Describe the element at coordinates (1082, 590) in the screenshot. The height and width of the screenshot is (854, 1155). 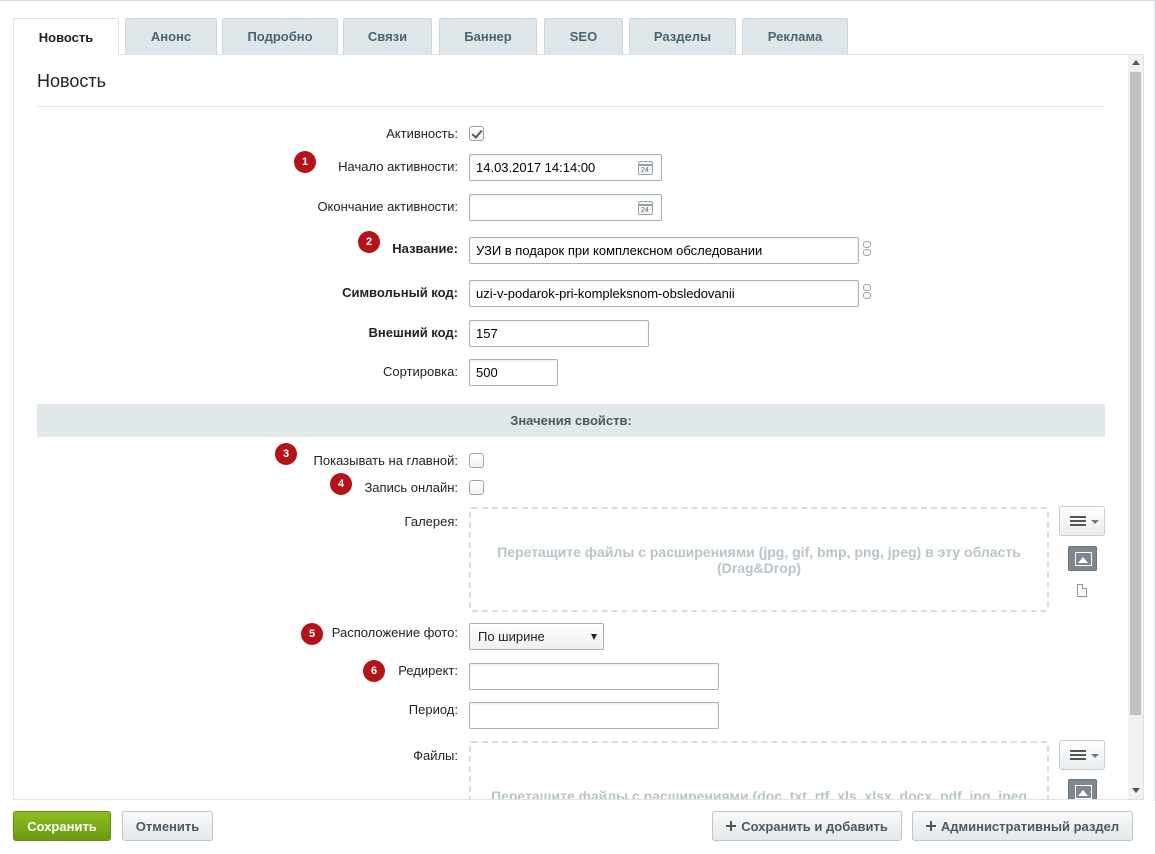
I see `file-icon` at that location.